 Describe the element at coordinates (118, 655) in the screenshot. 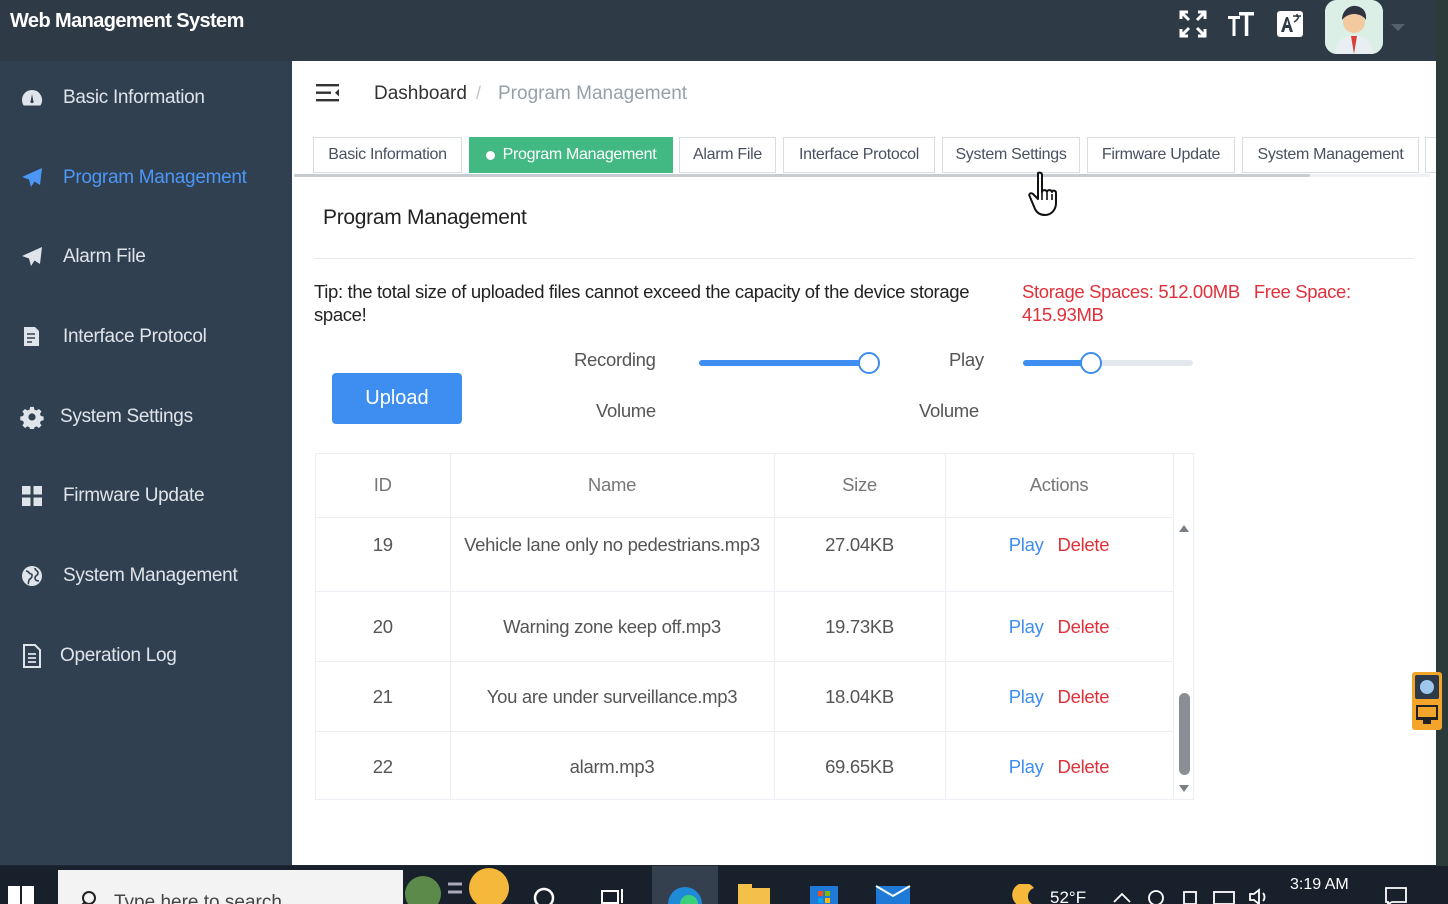

I see `sidebar-item-label: Operation Log` at that location.